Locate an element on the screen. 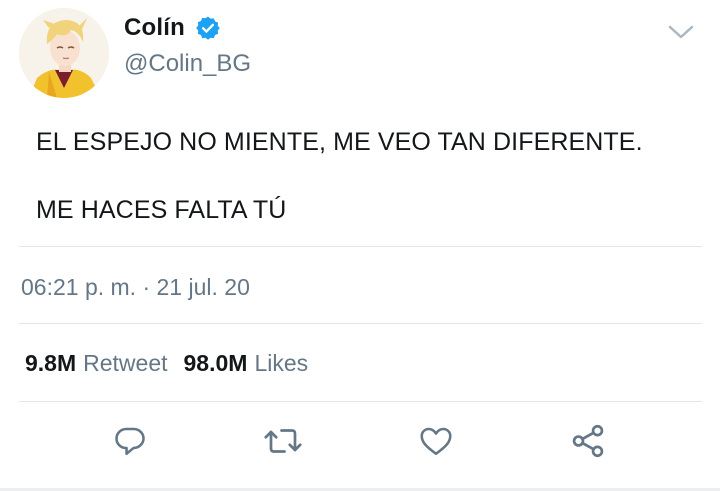  retweet-button is located at coordinates (283, 443).